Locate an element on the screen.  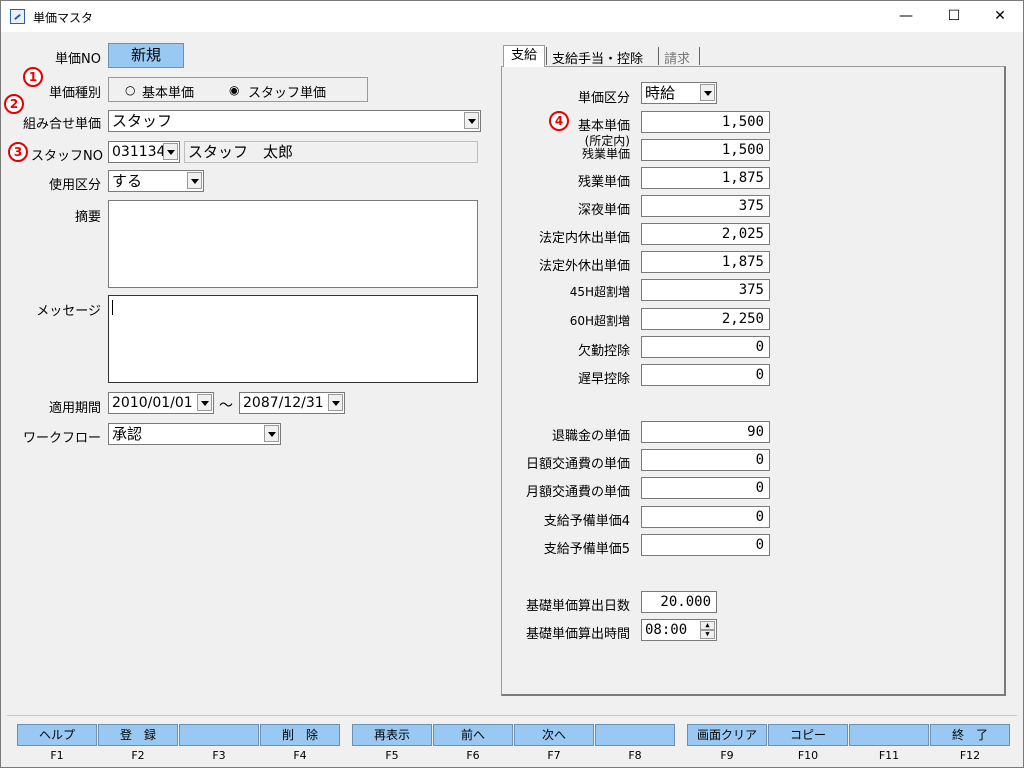
rate-label: 深夜単価 is located at coordinates (603, 210).